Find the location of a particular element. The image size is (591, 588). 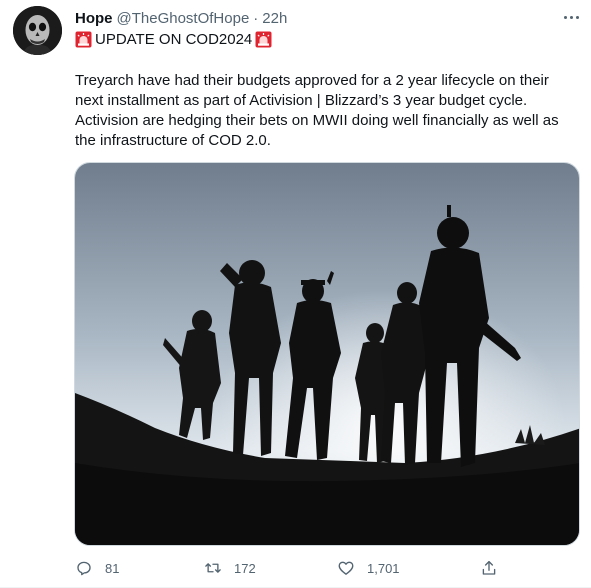

headline-text: UPDATE ON COD2024 is located at coordinates (174, 39).